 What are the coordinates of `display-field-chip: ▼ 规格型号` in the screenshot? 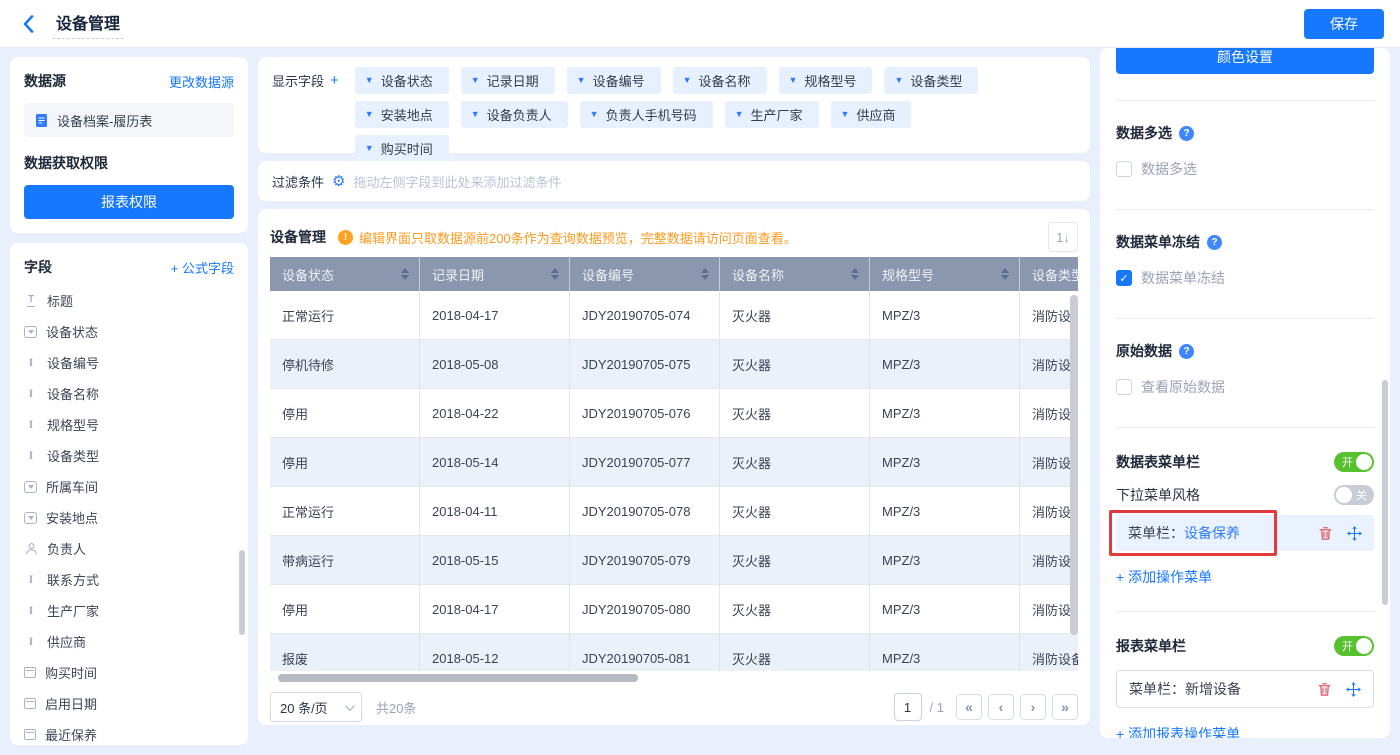 It's located at (825, 80).